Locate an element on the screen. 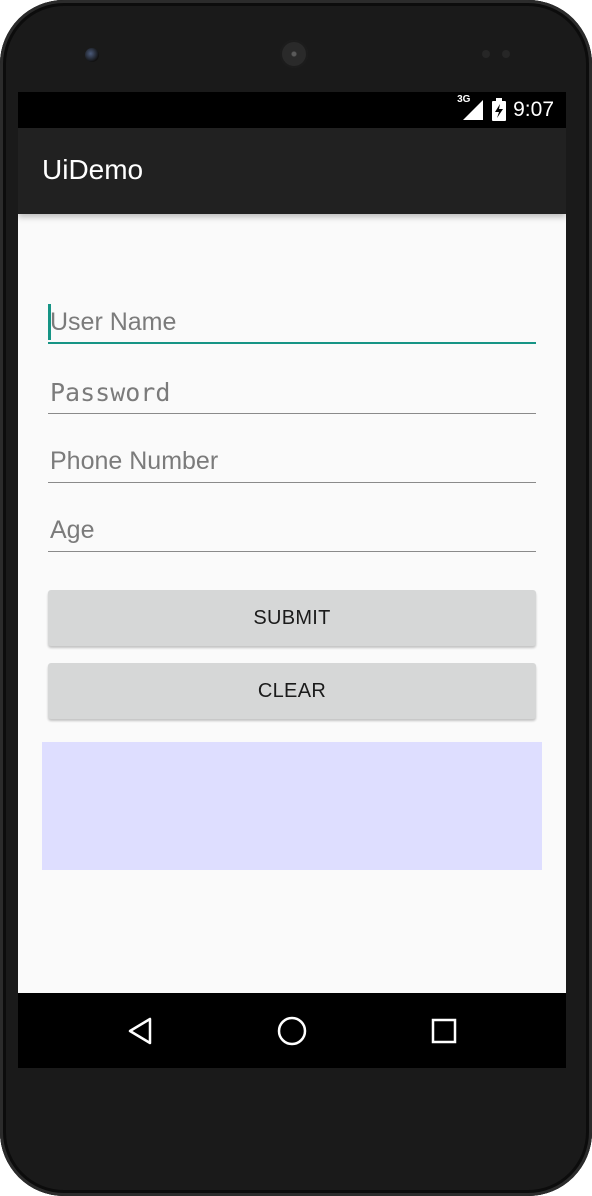 This screenshot has width=592, height=1196. status-time: 9:07 is located at coordinates (533, 109).